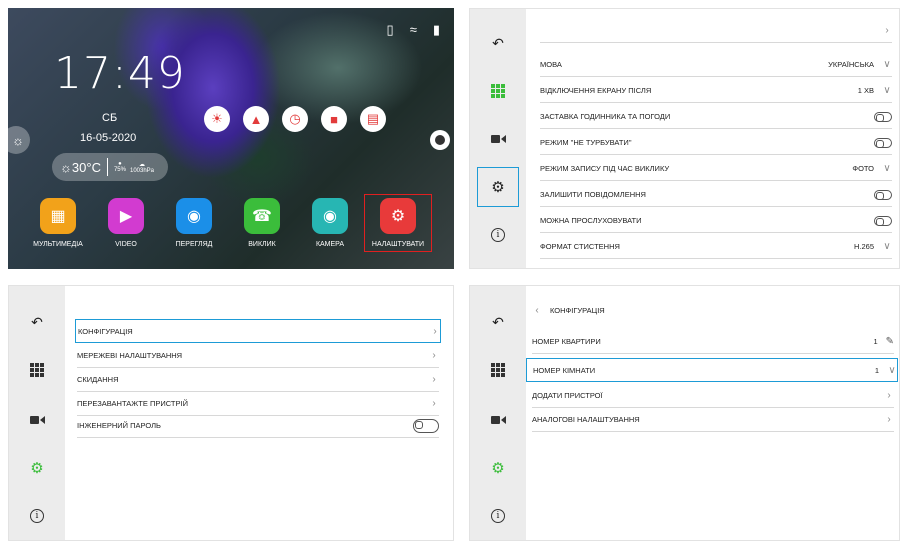  Describe the element at coordinates (883, 194) in the screenshot. I see `leave-message-toggle` at that location.